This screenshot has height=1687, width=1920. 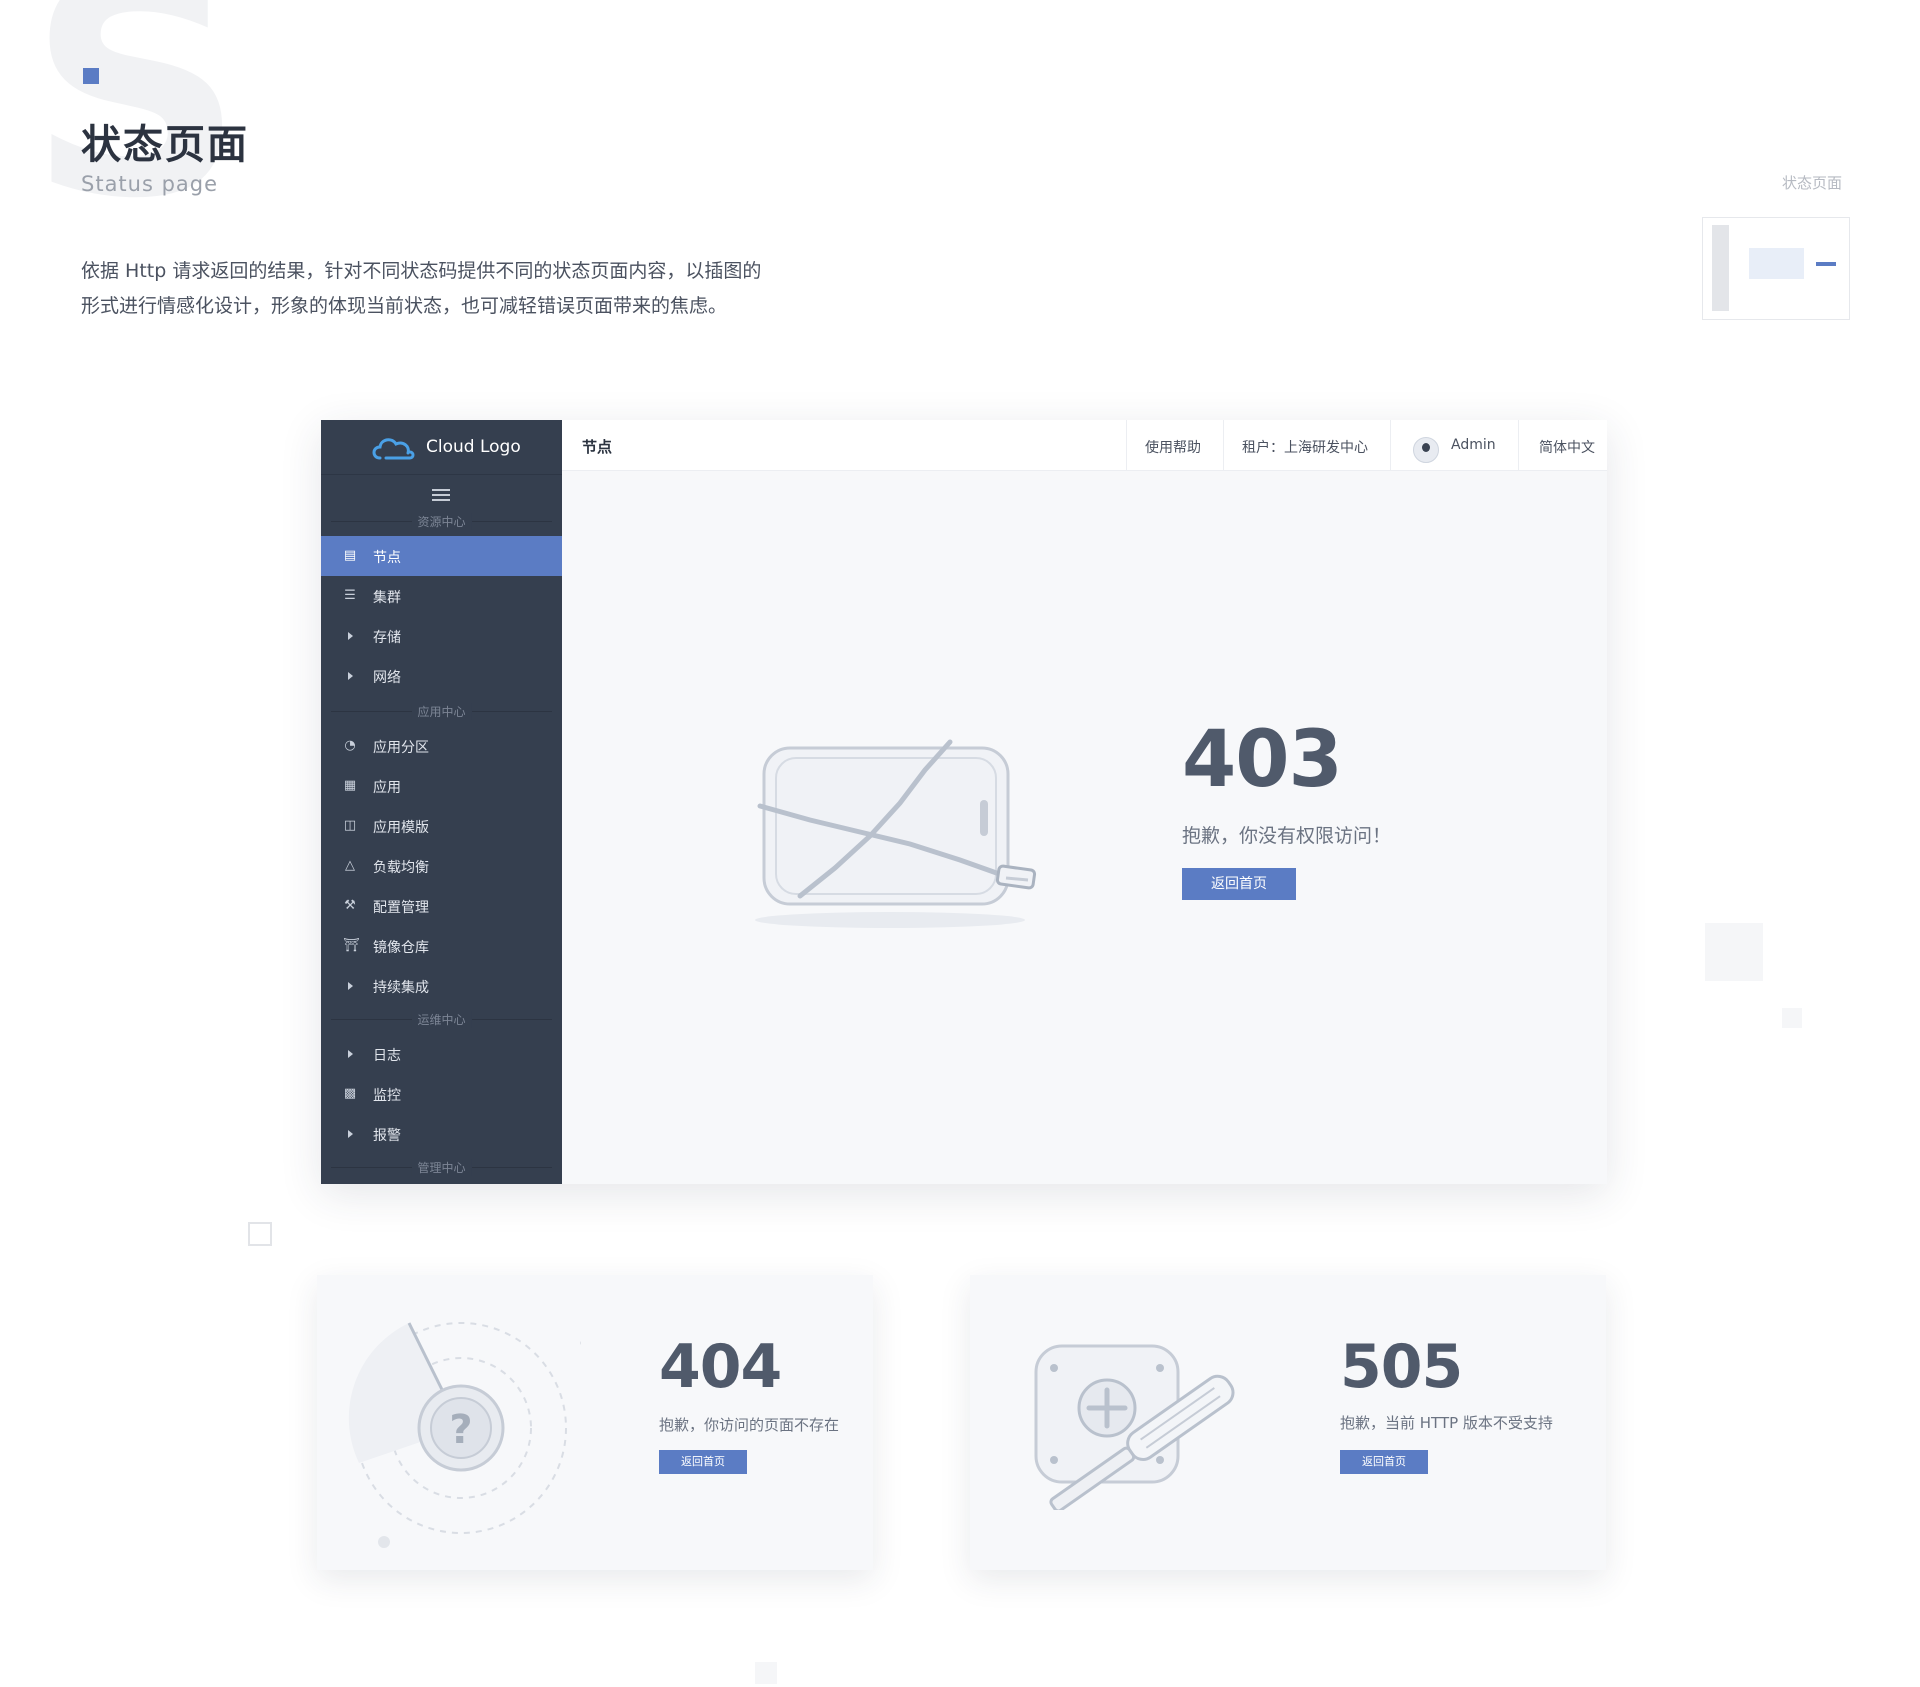 I want to click on error-message-404: 抱歉，你访问的页面不存在, so click(x=749, y=1425).